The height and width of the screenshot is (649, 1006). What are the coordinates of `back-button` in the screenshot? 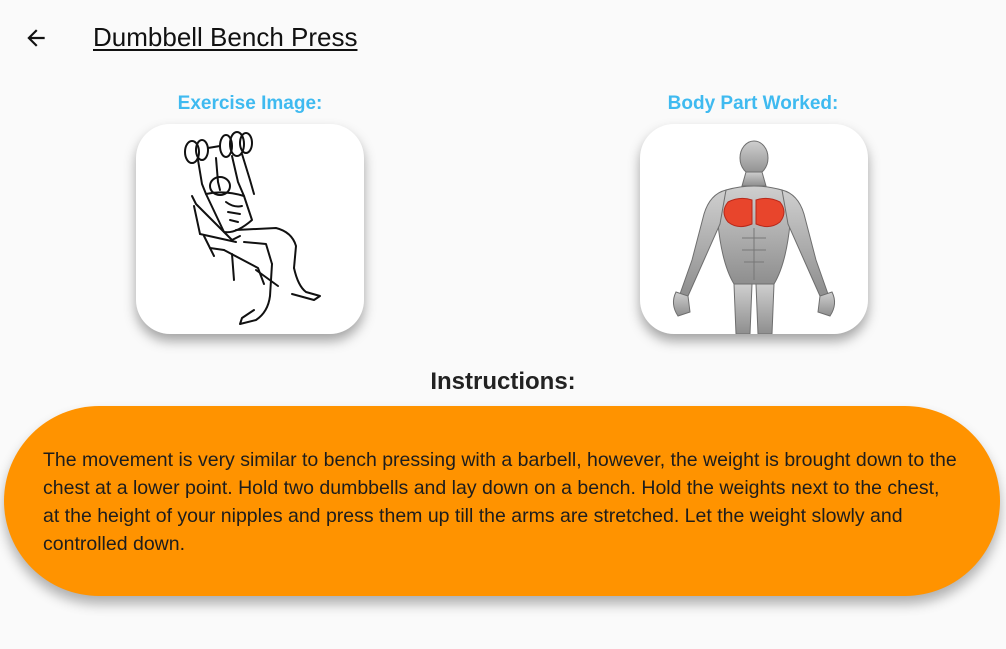 It's located at (36, 38).